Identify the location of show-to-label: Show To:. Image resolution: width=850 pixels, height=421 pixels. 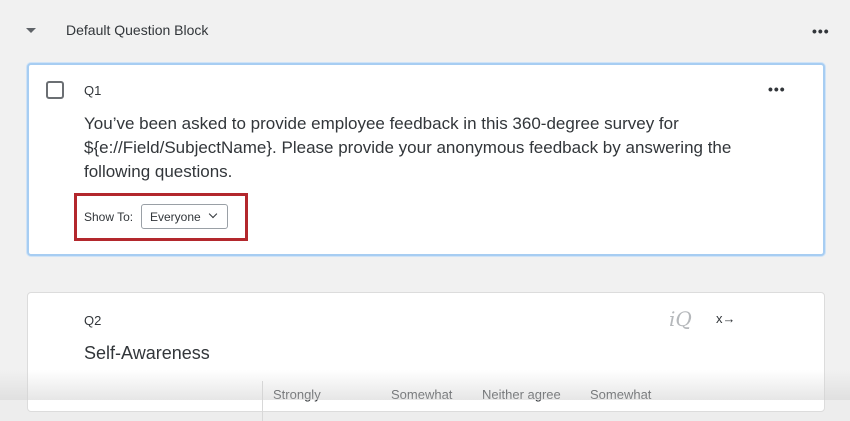
(109, 217).